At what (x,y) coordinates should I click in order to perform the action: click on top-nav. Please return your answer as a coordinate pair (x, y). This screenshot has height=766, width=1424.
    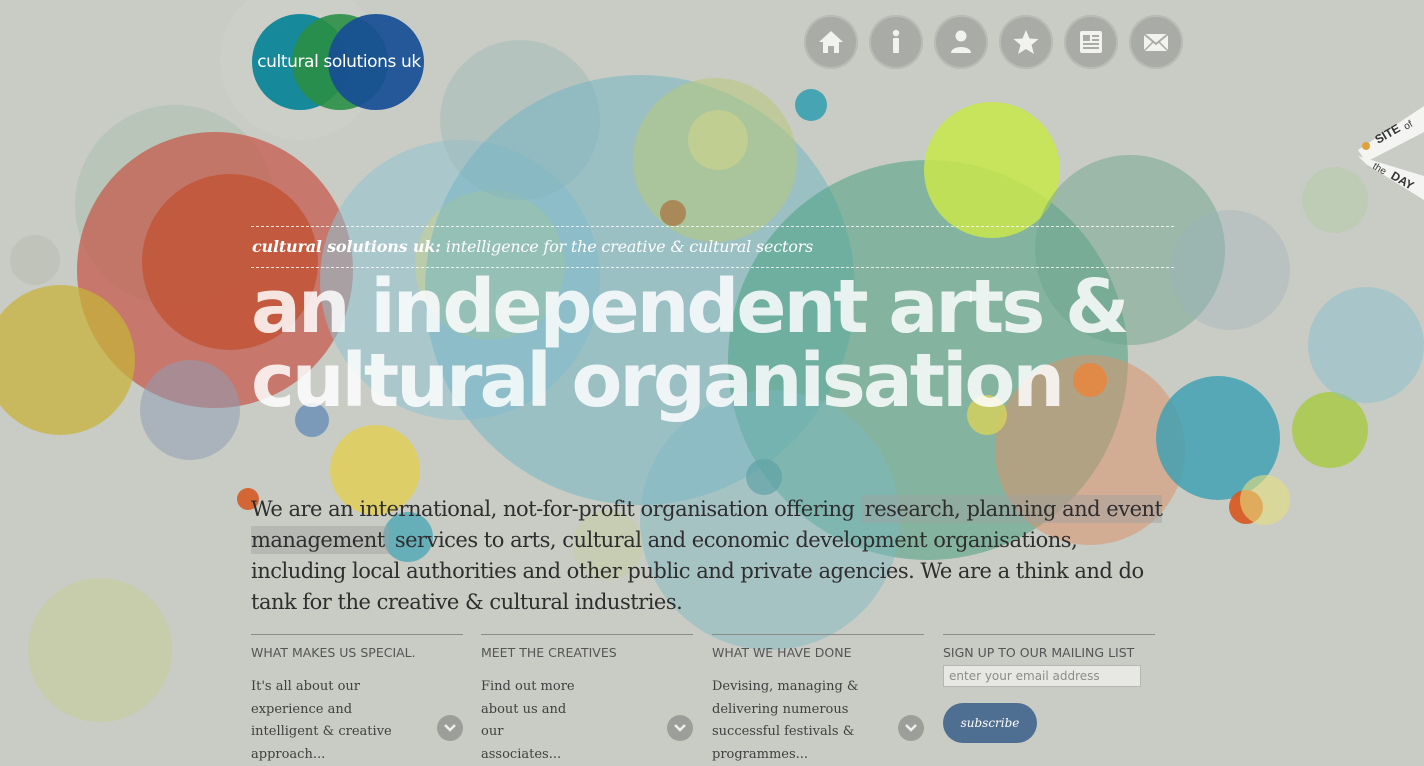
    Looking at the image, I should click on (993, 42).